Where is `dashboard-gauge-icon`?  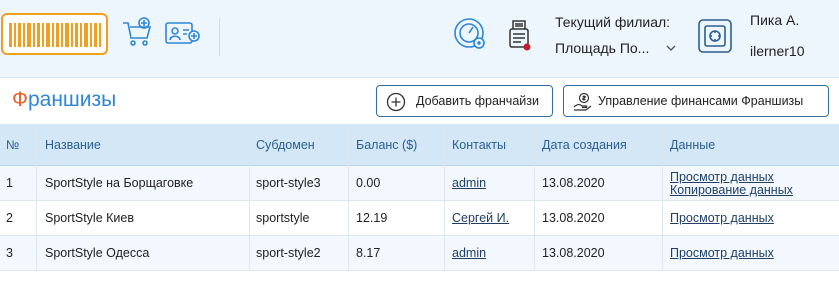 dashboard-gauge-icon is located at coordinates (469, 33).